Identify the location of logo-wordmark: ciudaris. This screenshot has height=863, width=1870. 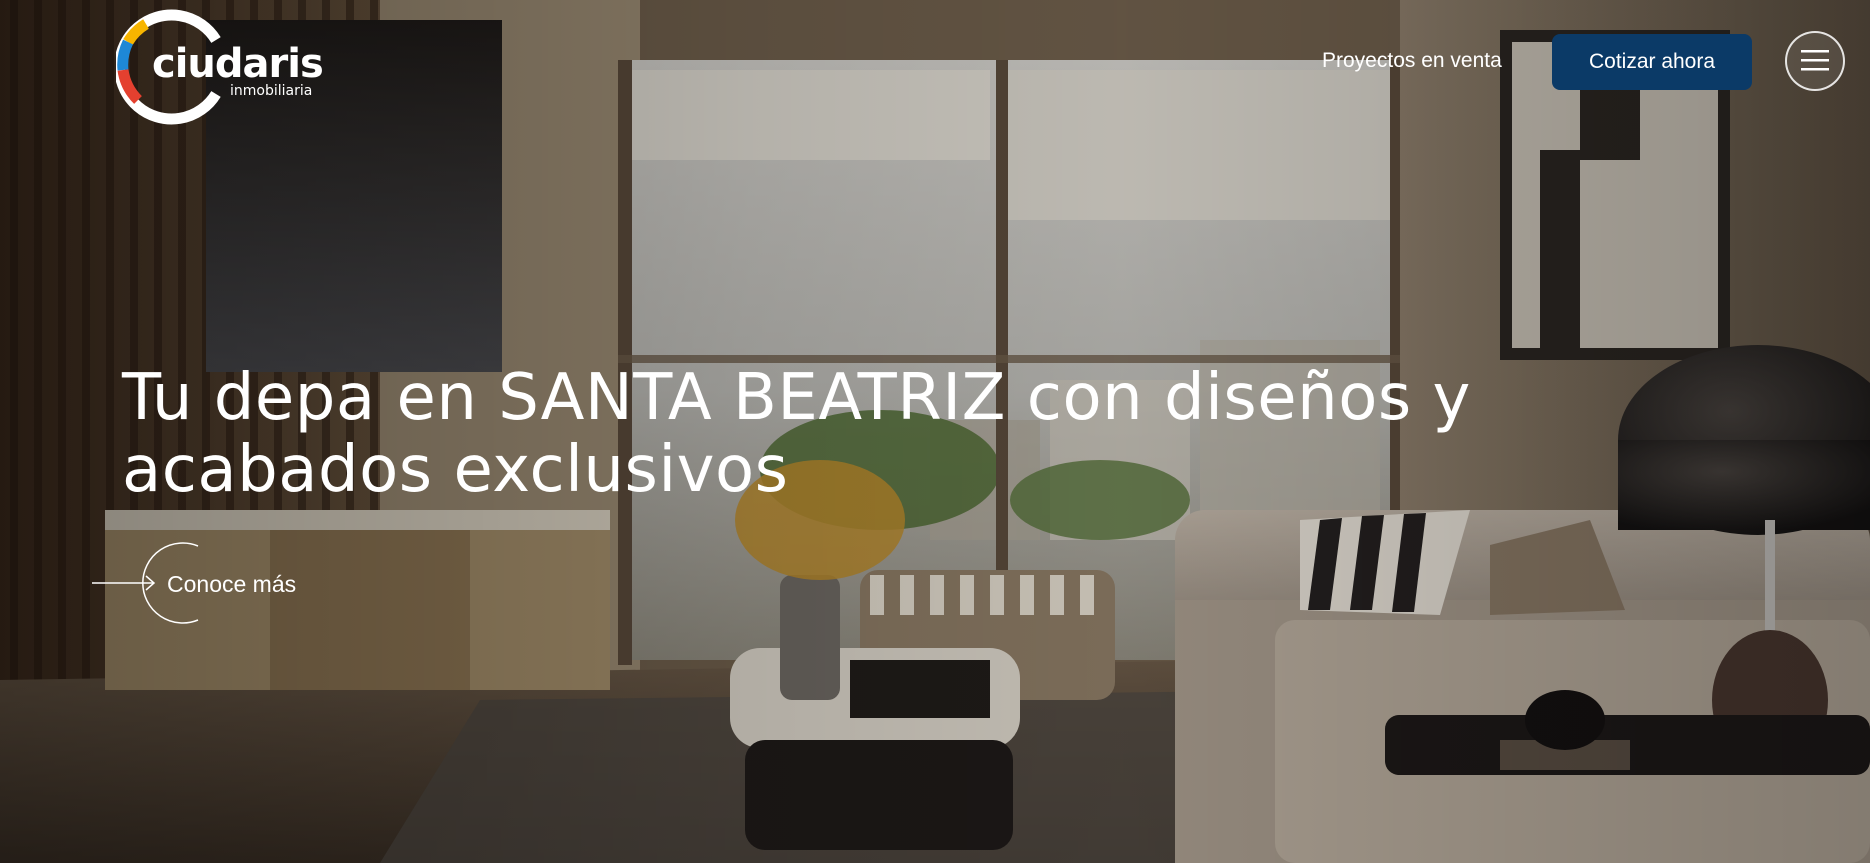
(238, 64).